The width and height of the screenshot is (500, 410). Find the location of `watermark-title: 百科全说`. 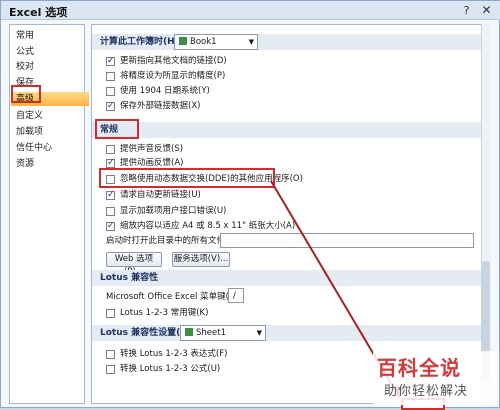

watermark-title: 百科全说 is located at coordinates (419, 368).